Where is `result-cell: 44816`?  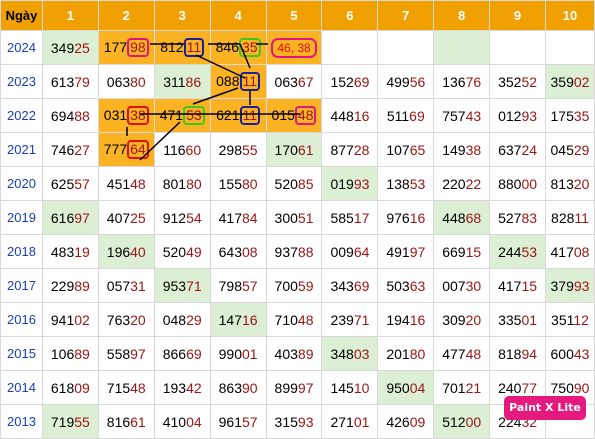 result-cell: 44816 is located at coordinates (350, 115).